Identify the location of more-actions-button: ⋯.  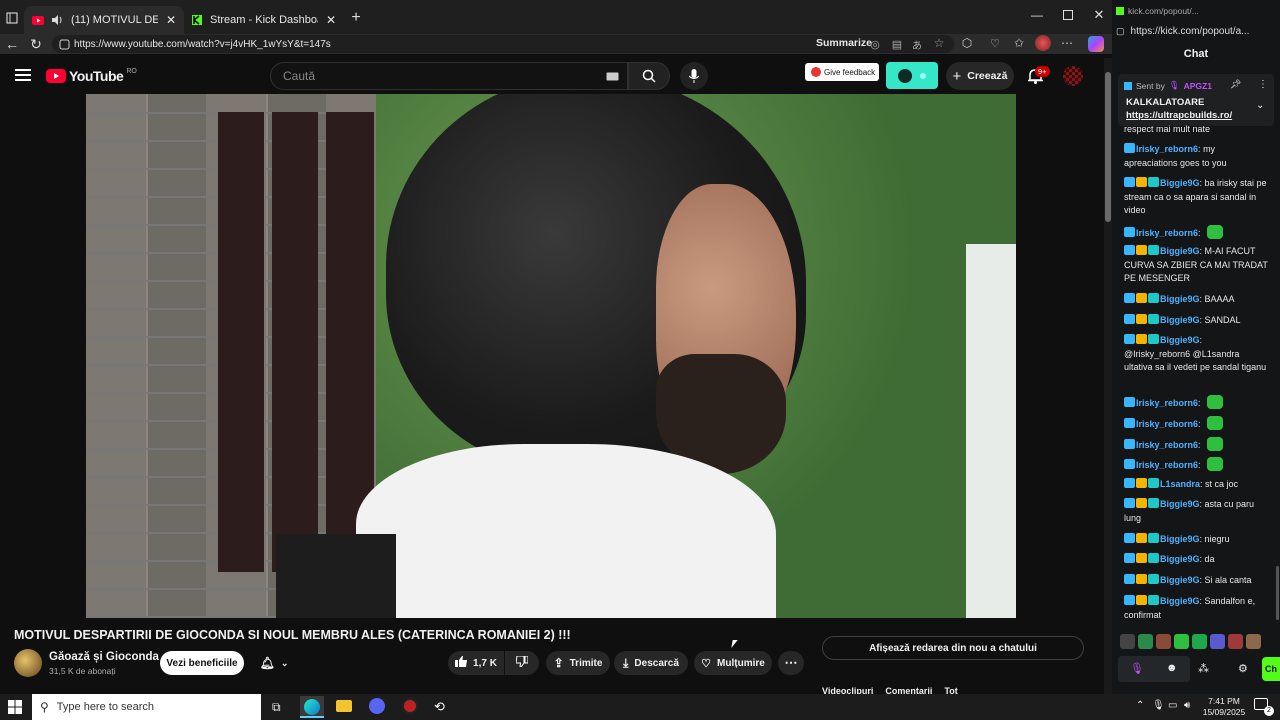
(791, 663).